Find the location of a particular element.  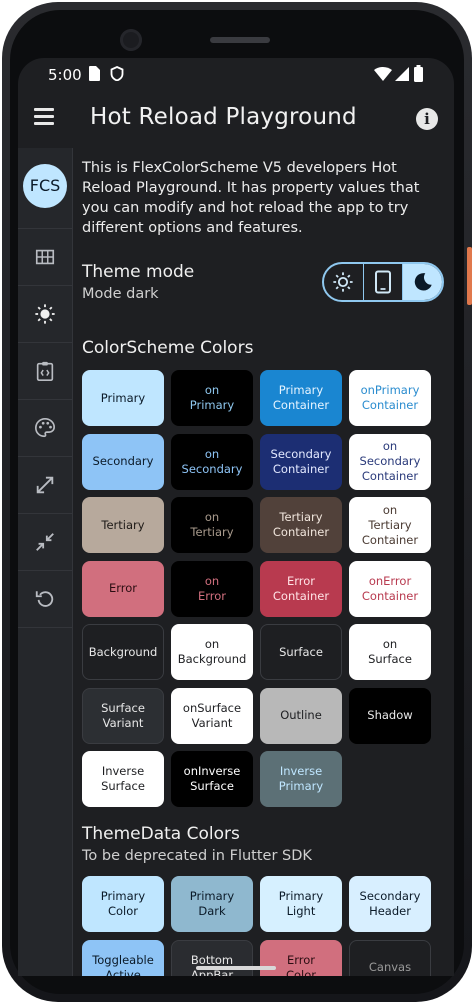

colorscheme-tile: Inverse Primary is located at coordinates (301, 779).